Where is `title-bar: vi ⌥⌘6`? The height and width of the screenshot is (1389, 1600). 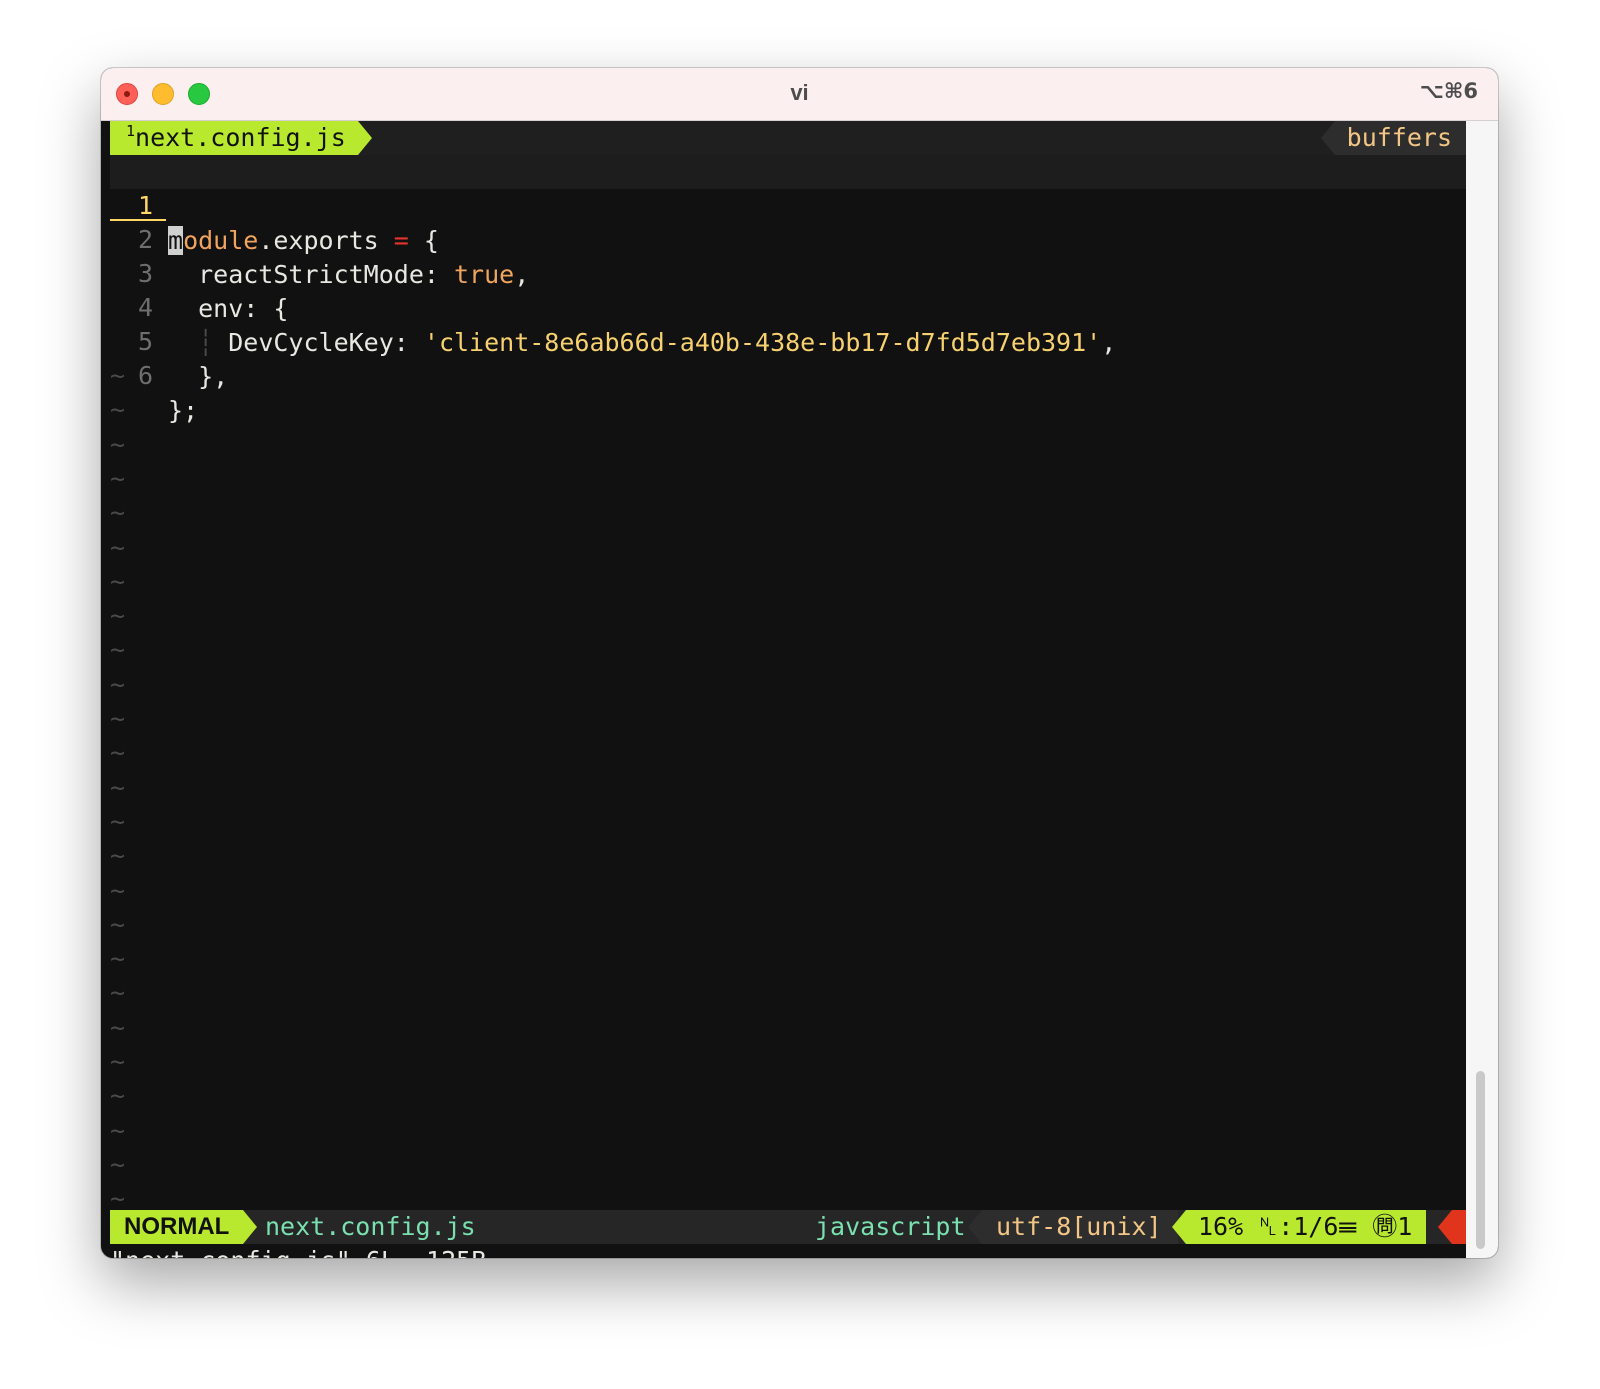 title-bar: vi ⌥⌘6 is located at coordinates (799, 94).